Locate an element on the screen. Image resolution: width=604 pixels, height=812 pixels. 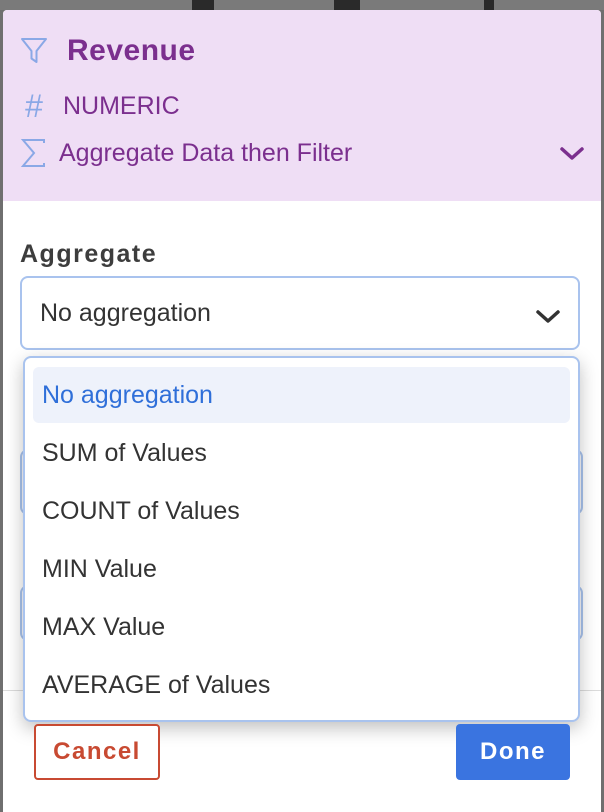
hash-icon: # is located at coordinates (34, 106).